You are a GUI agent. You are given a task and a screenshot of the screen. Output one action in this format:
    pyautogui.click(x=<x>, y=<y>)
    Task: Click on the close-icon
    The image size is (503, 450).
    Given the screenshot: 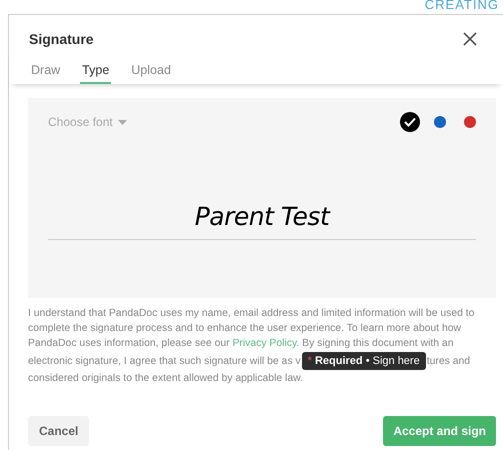 What is the action you would take?
    pyautogui.click(x=470, y=39)
    